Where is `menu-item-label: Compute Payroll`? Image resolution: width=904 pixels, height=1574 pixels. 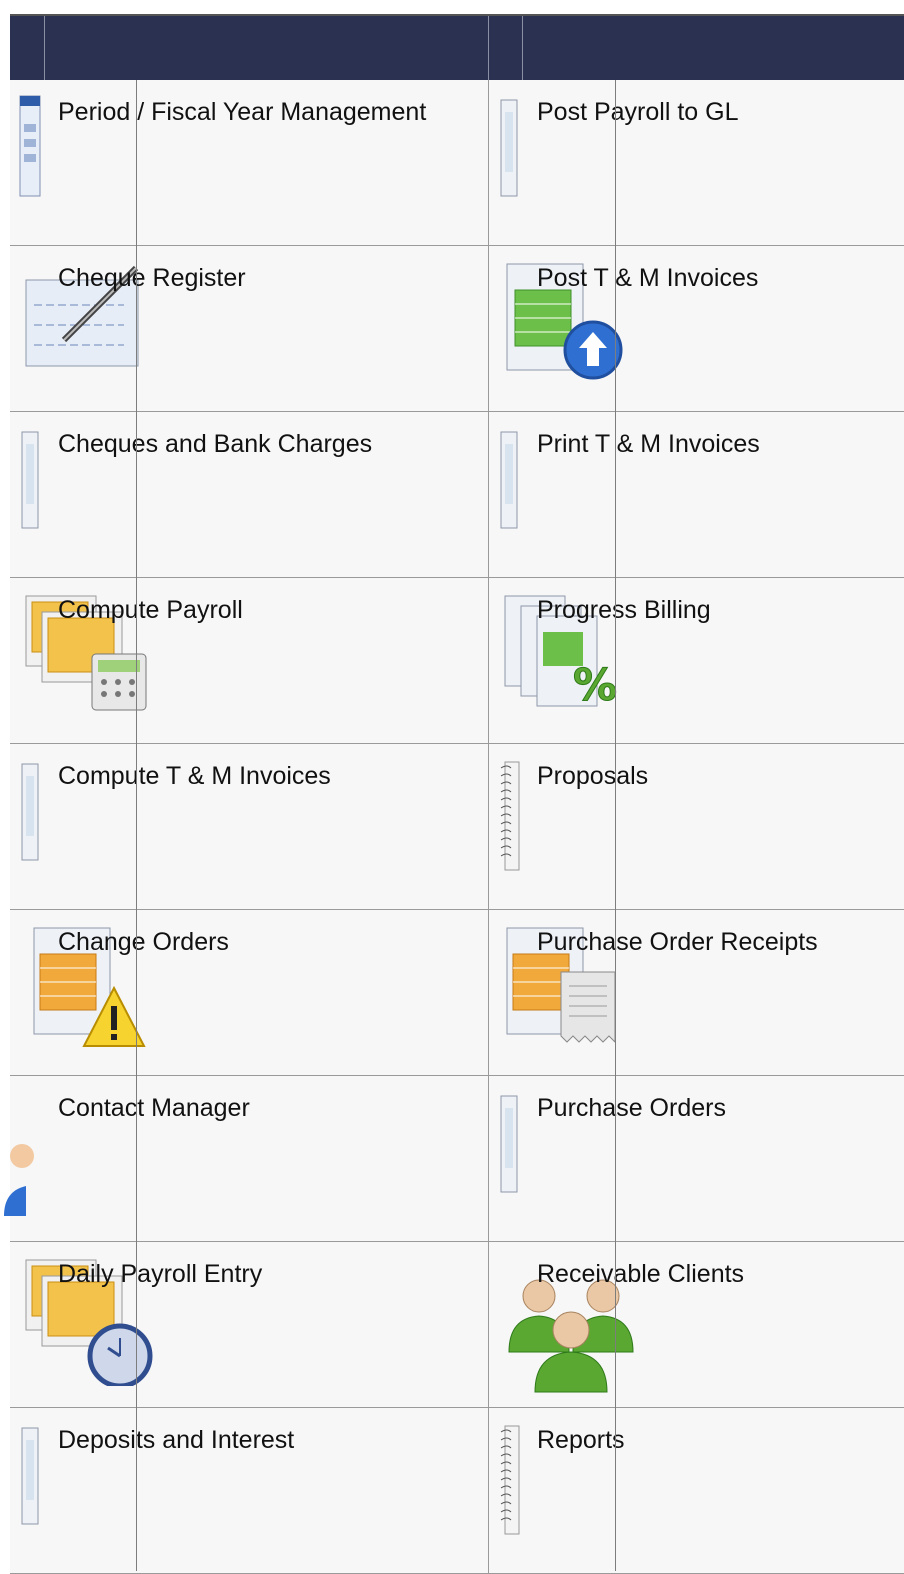 menu-item-label: Compute Payroll is located at coordinates (150, 610).